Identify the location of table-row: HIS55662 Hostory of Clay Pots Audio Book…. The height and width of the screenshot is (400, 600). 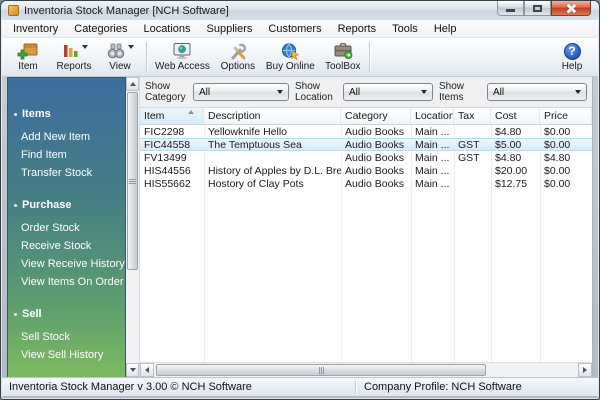
(366, 183).